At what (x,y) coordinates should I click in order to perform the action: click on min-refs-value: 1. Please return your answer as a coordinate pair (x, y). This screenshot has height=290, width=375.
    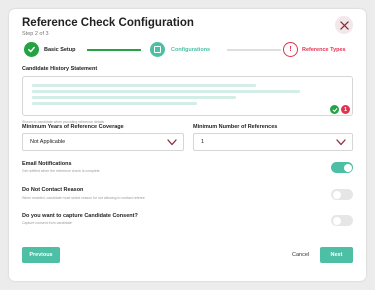
    Looking at the image, I should click on (203, 142).